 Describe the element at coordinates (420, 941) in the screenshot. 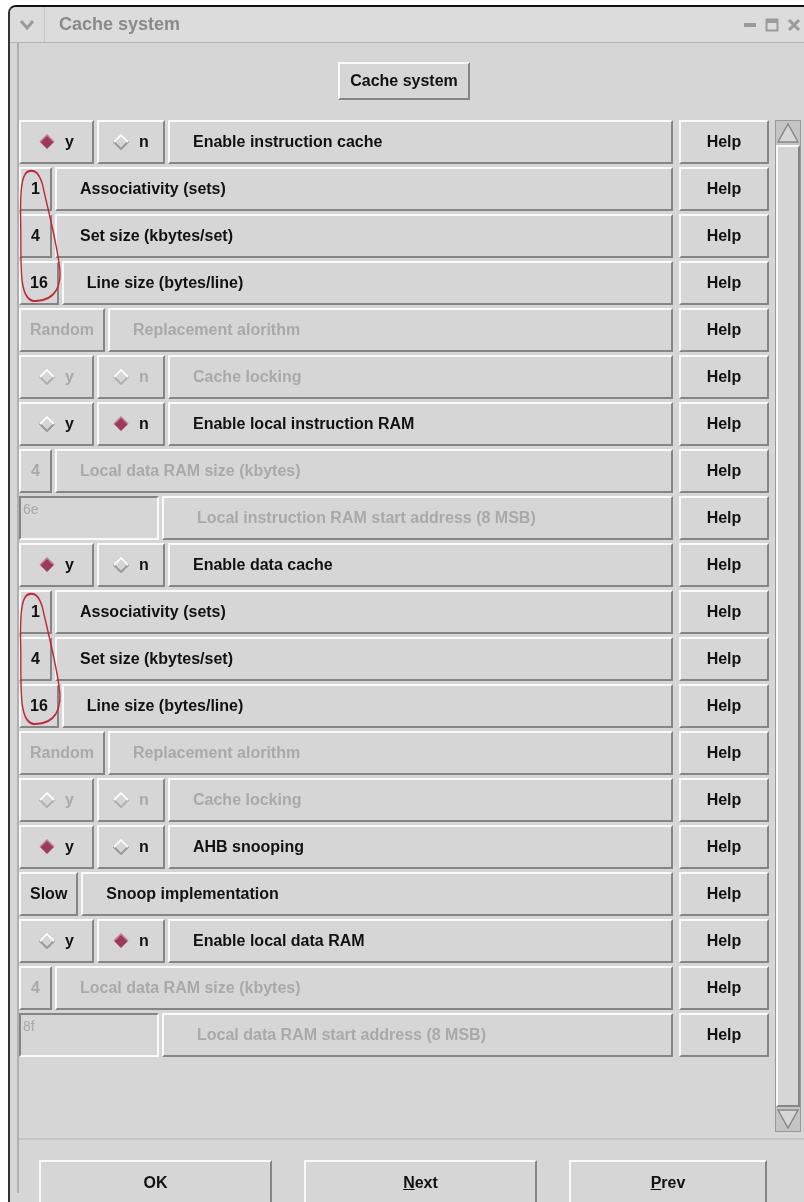

I see `option-label: Enable local data RAM` at that location.